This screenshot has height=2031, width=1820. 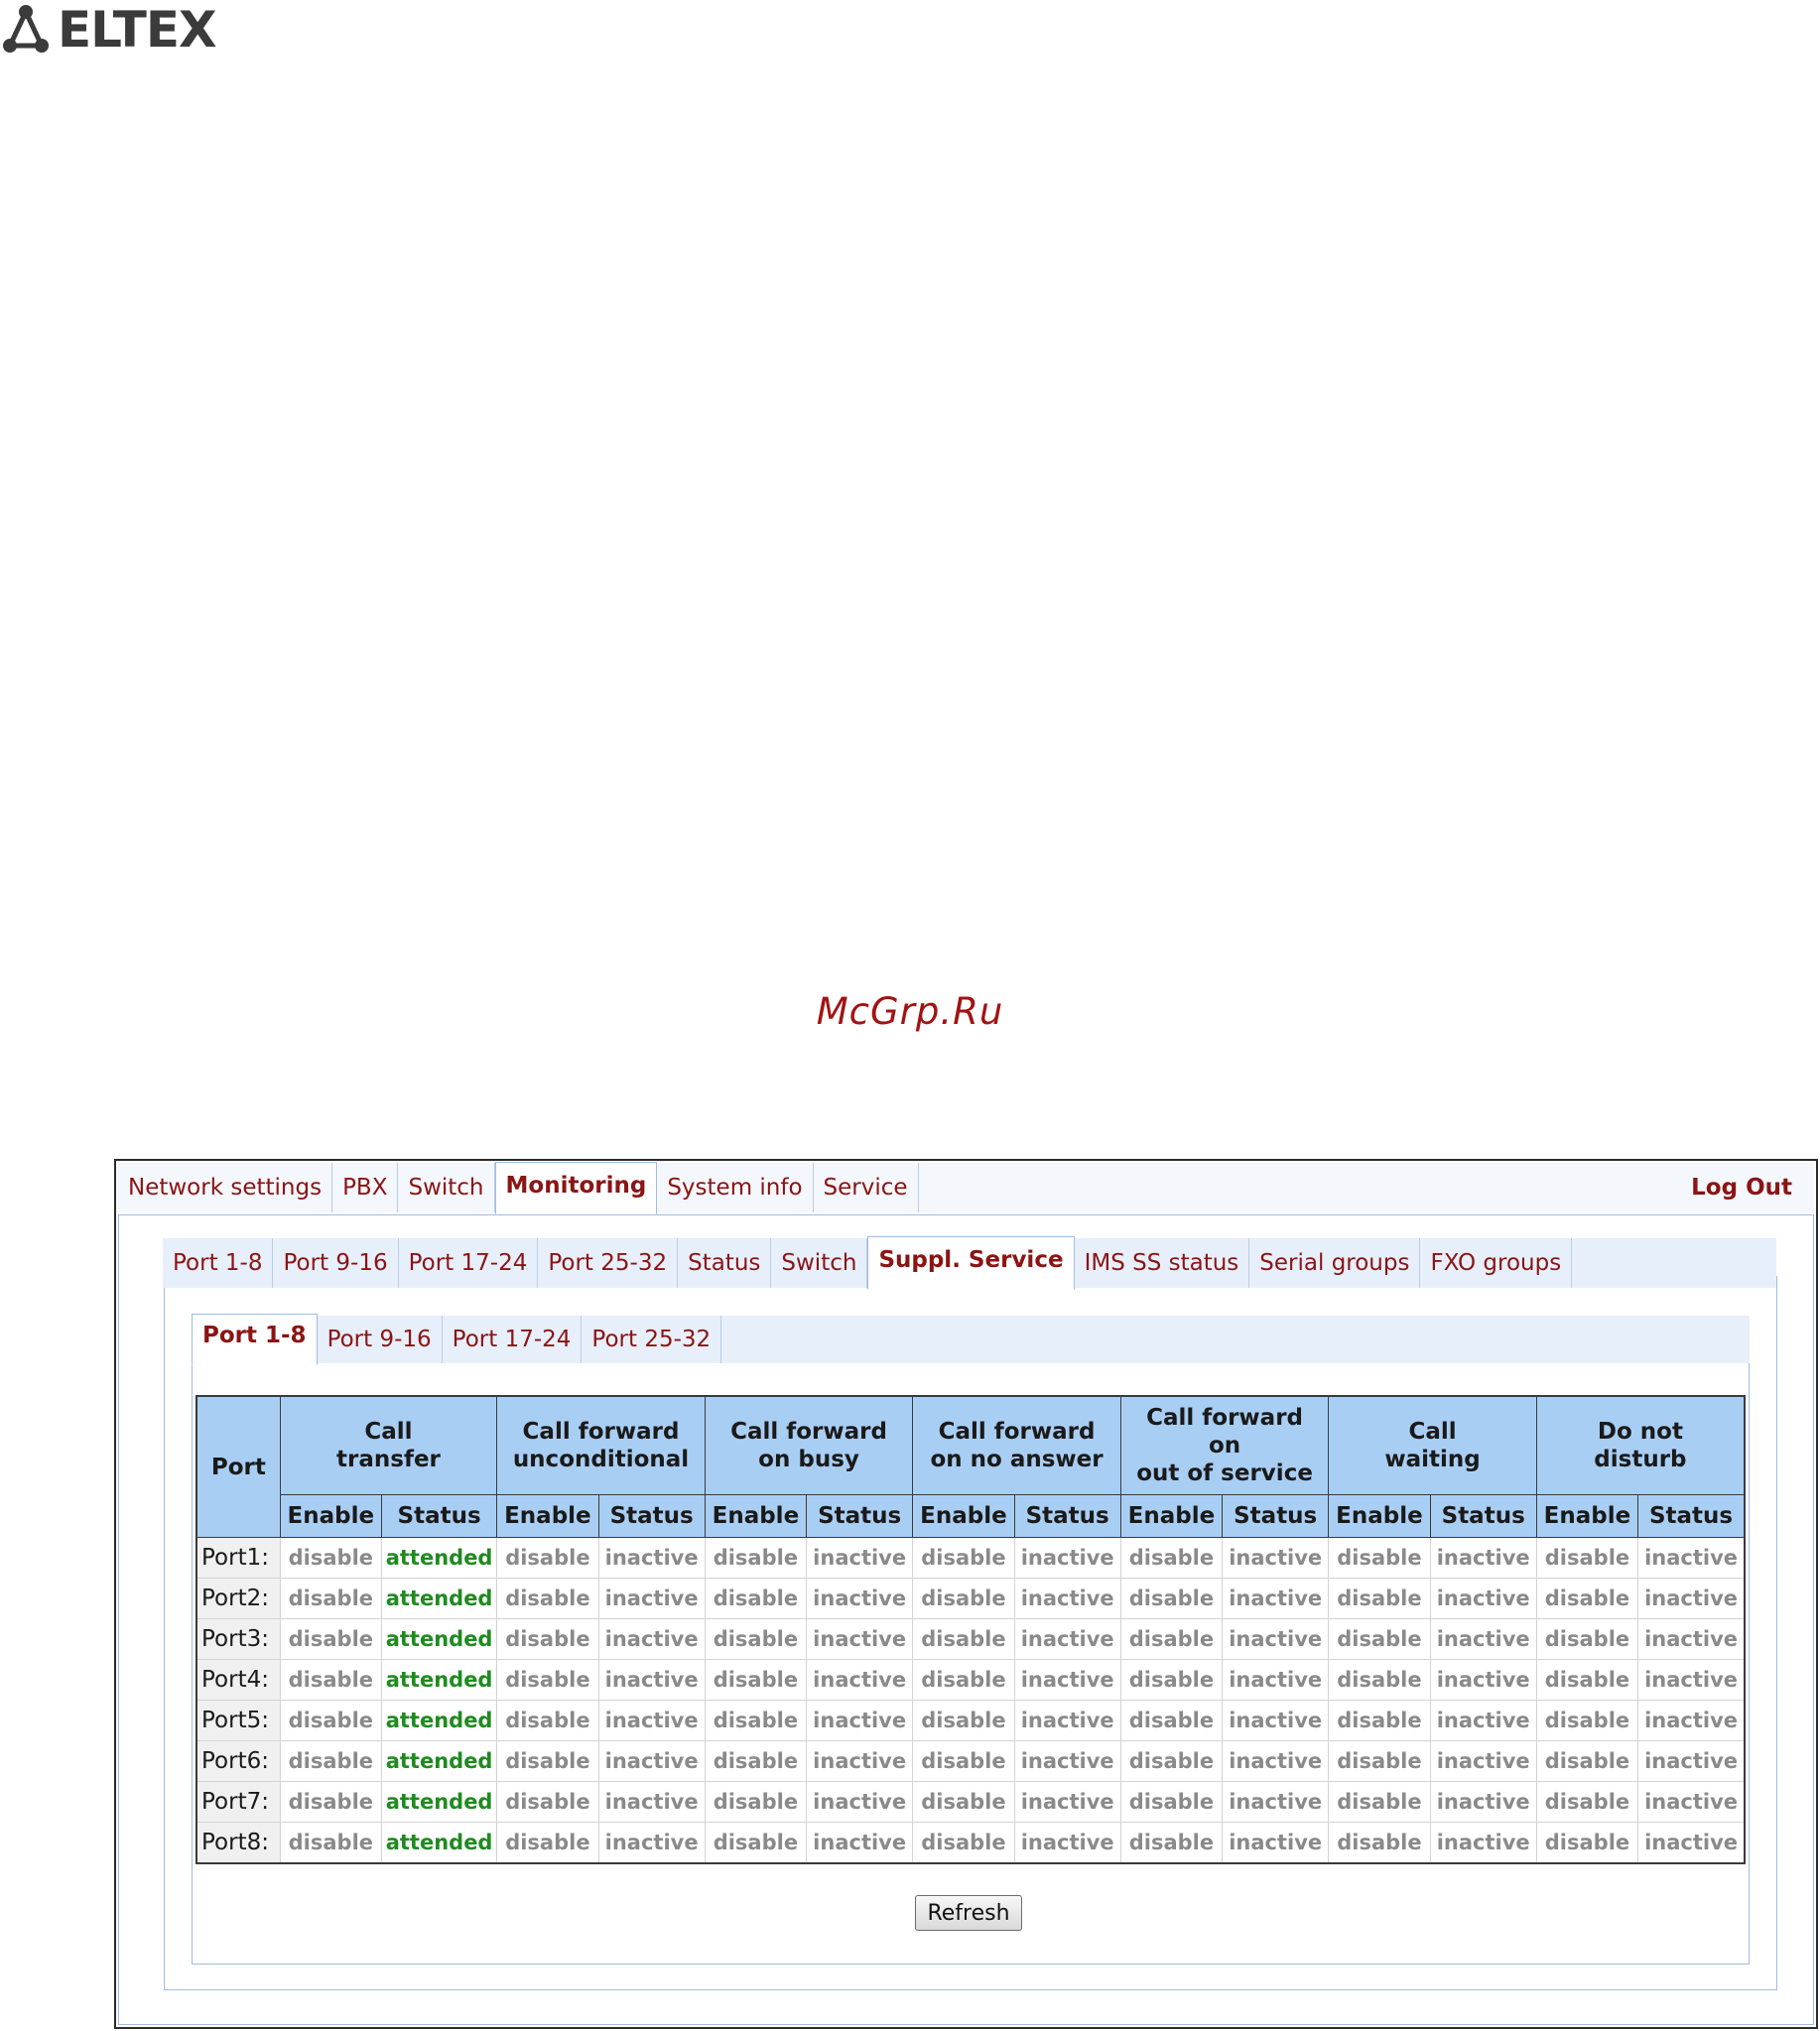 I want to click on subtab-port-25-32: Port 25-32, so click(x=608, y=1263).